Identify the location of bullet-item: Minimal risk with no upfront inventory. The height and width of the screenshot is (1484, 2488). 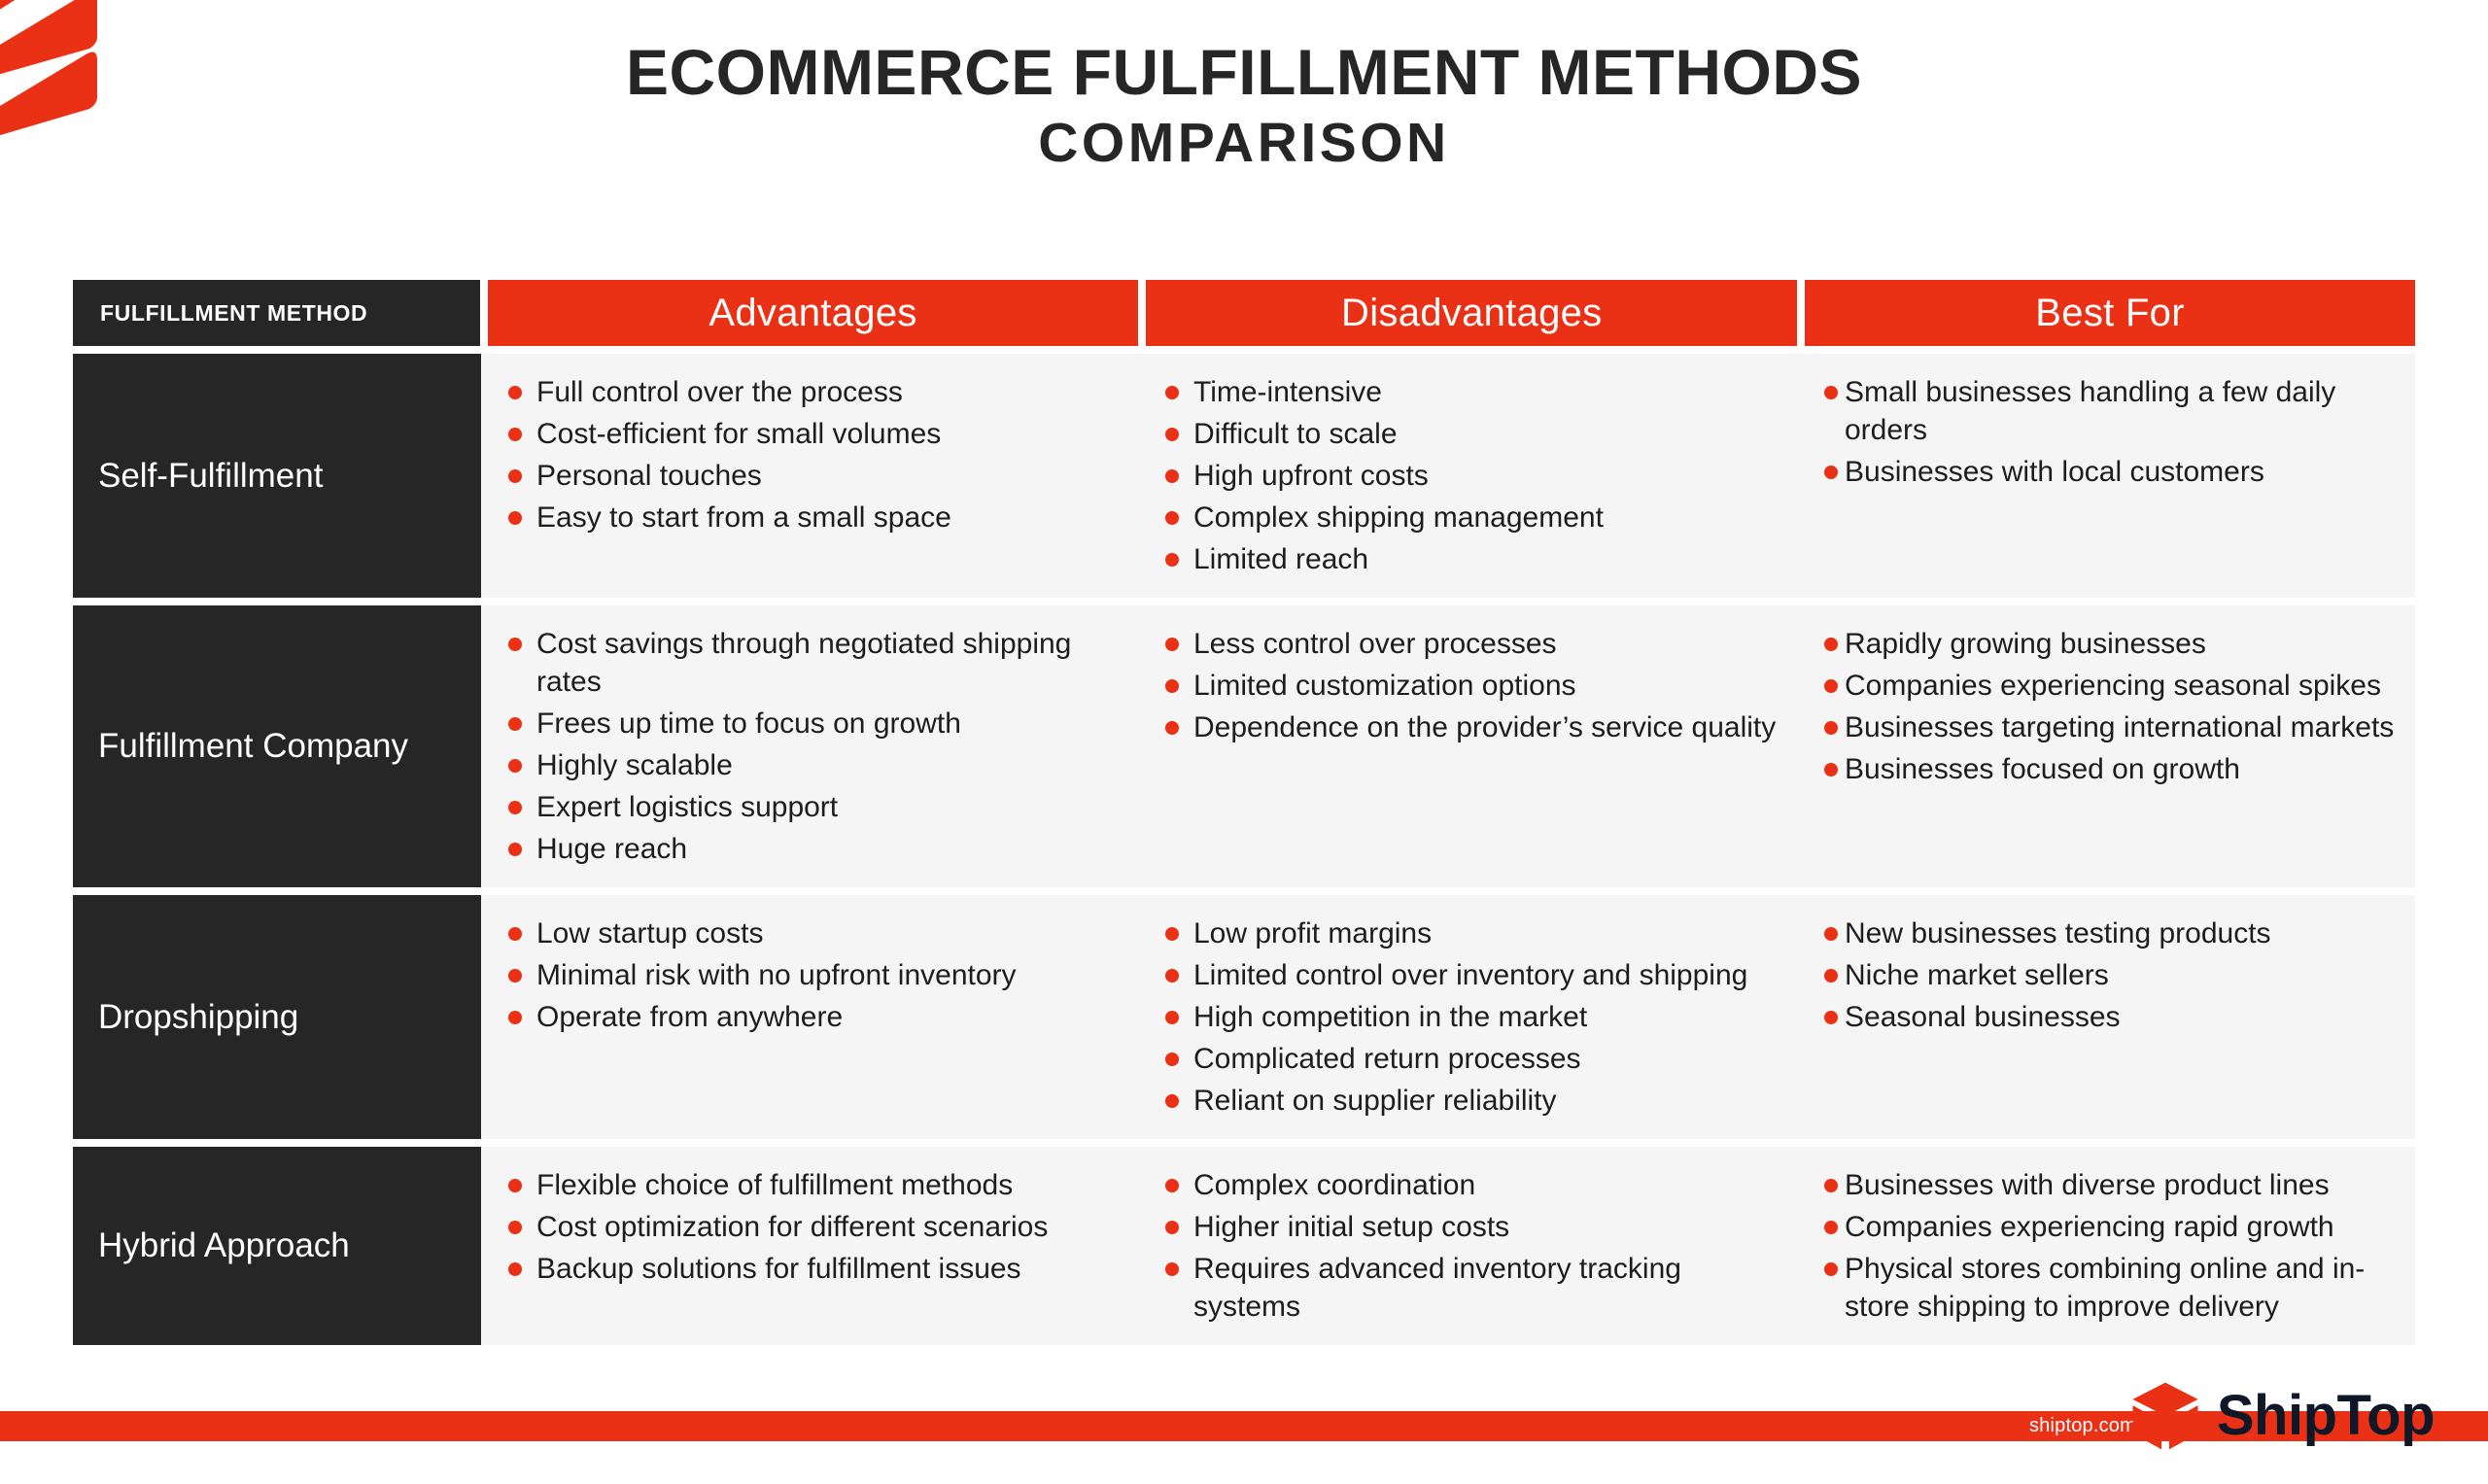
(818, 975).